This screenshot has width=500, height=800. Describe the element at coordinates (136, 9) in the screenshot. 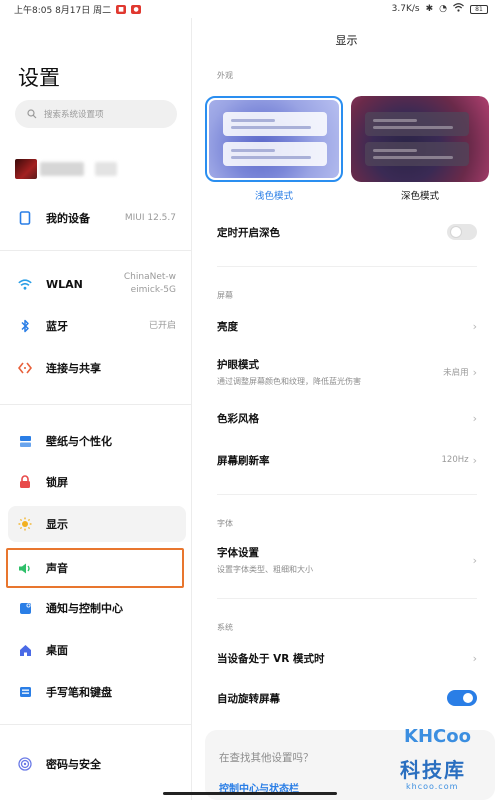

I see `app-badge-icon: ●` at that location.